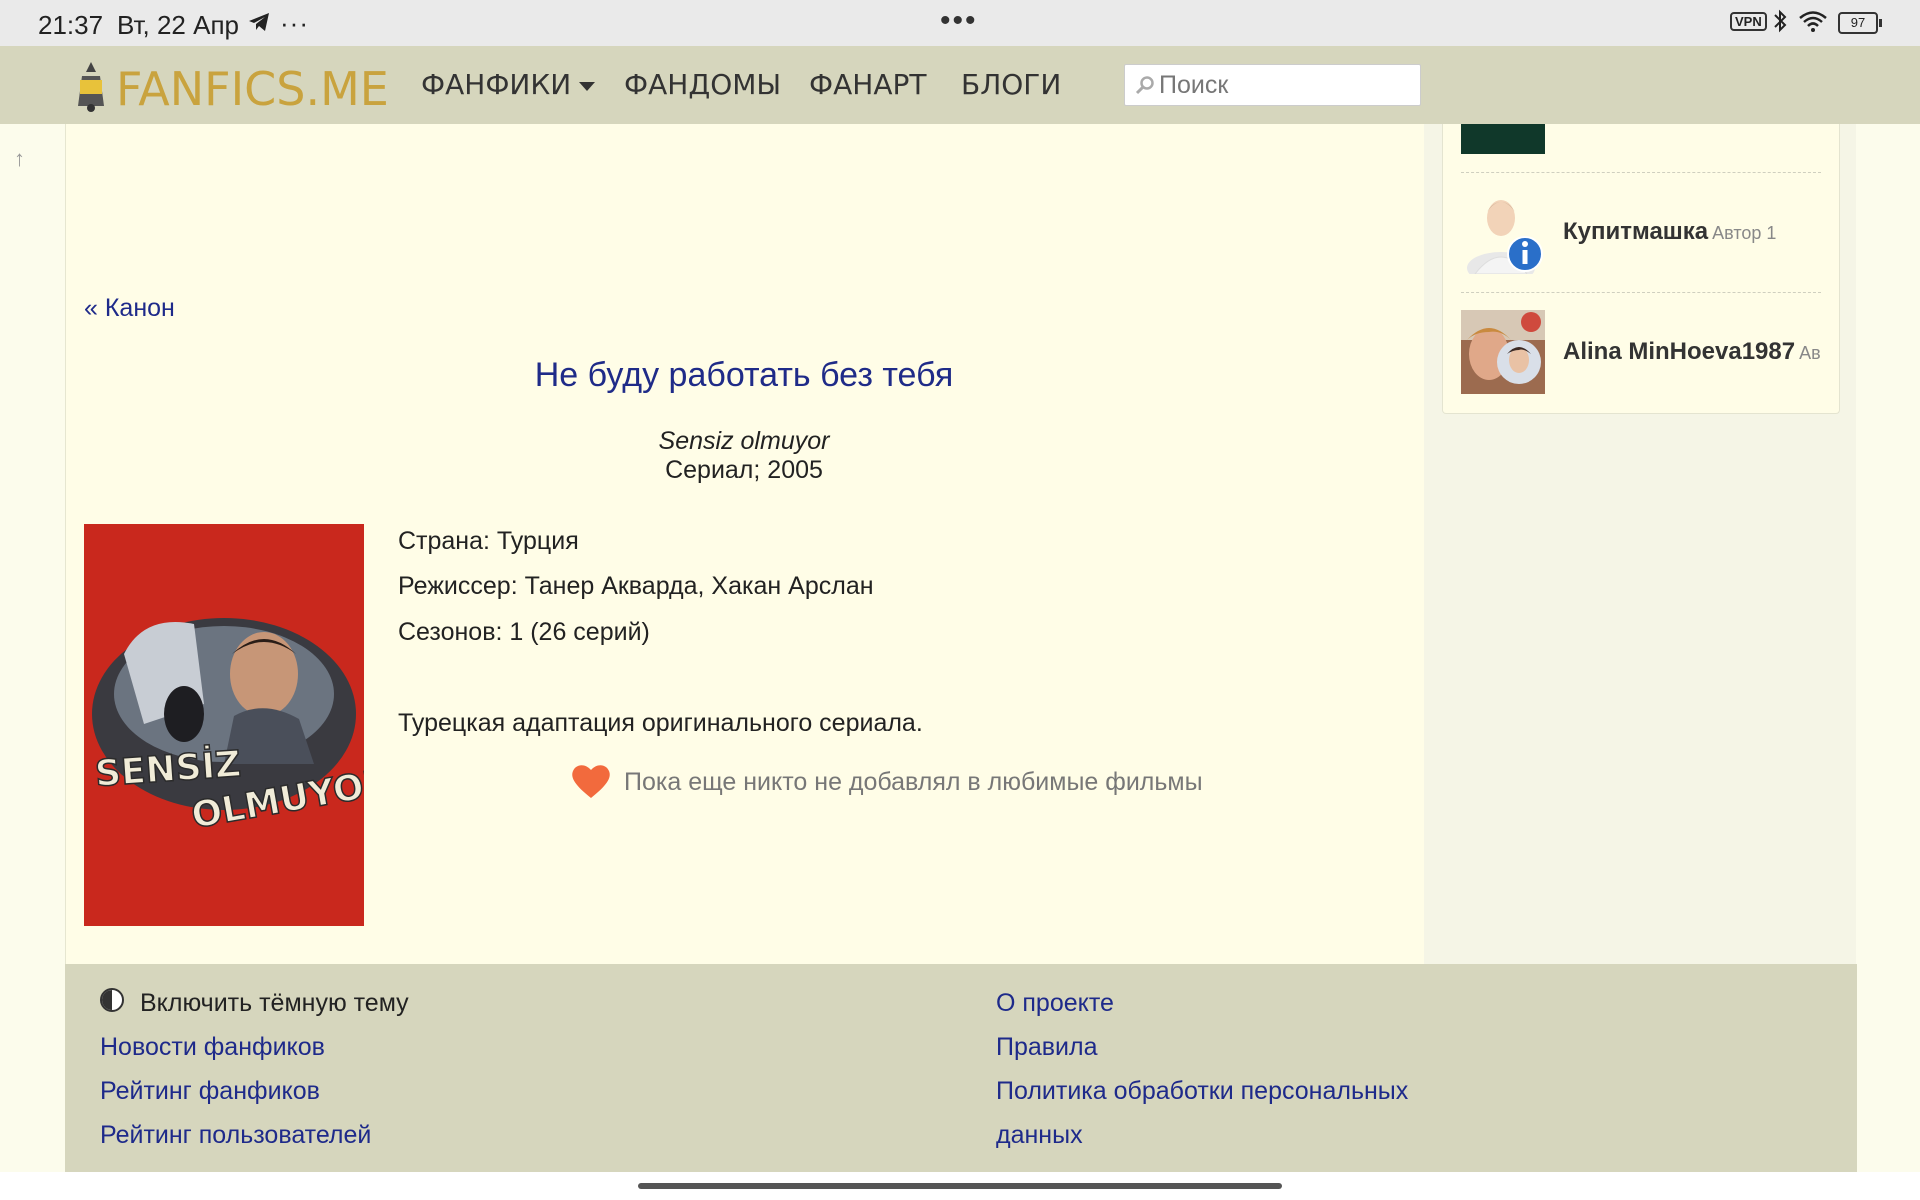  What do you see at coordinates (702, 84) in the screenshot?
I see `nav-fandoms: ФАНДОМЫ` at bounding box center [702, 84].